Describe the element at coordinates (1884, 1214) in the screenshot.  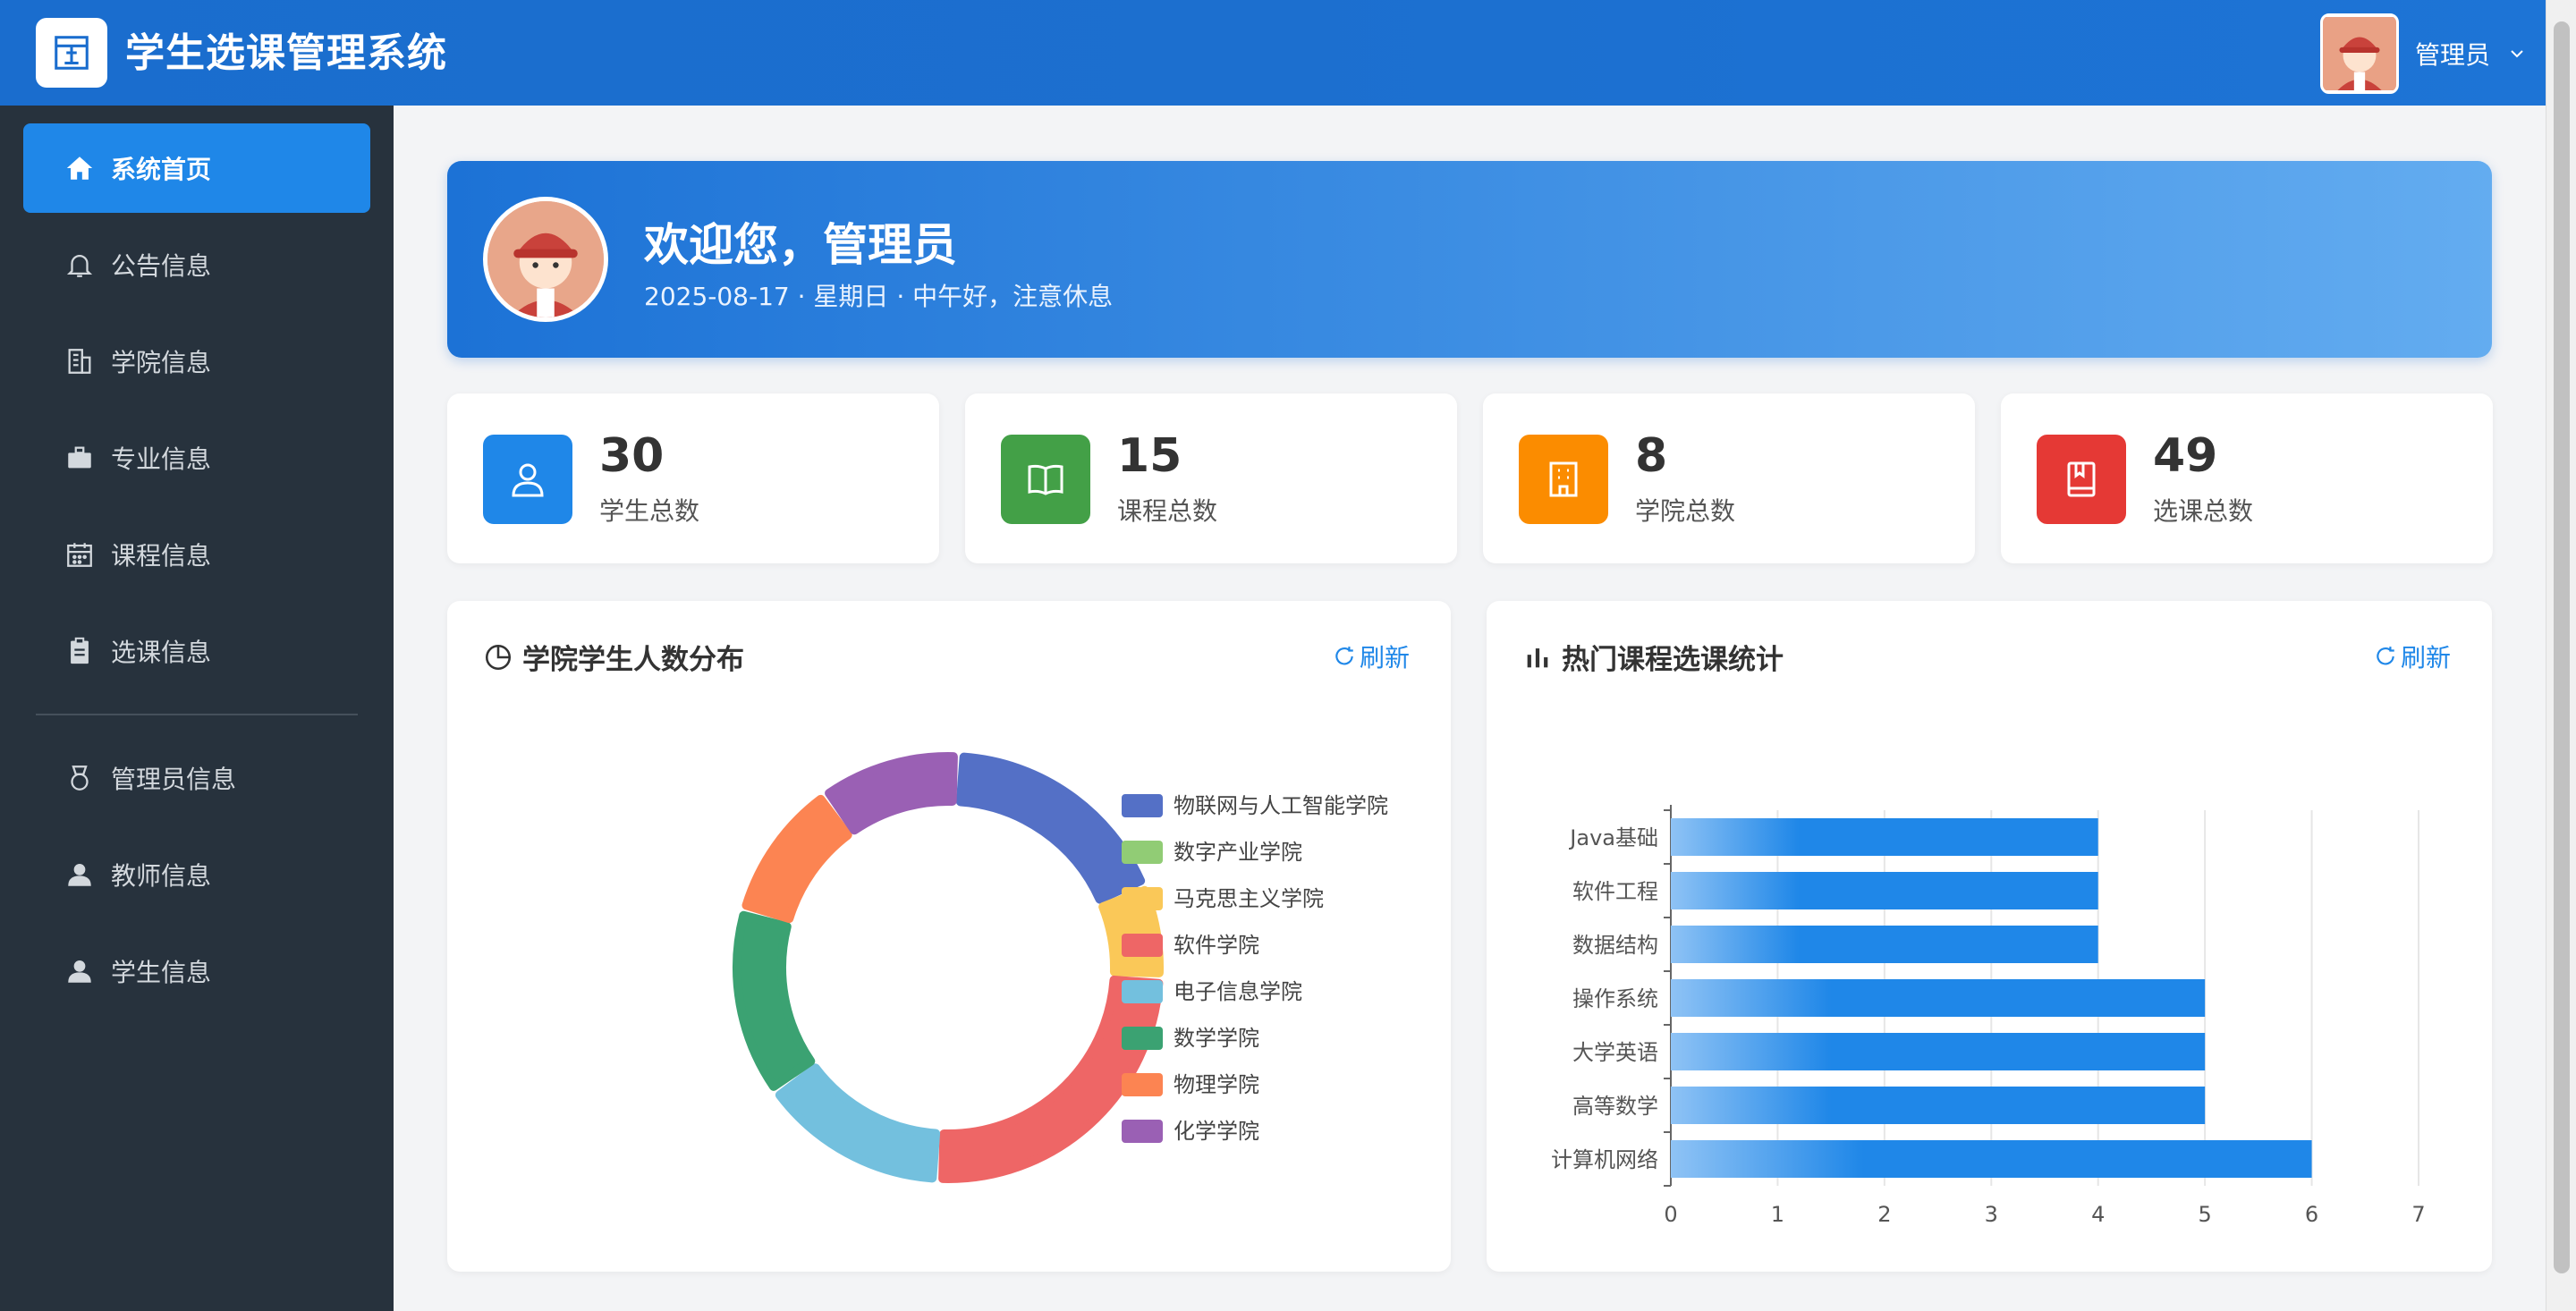
I see `x-tick-label: 2` at that location.